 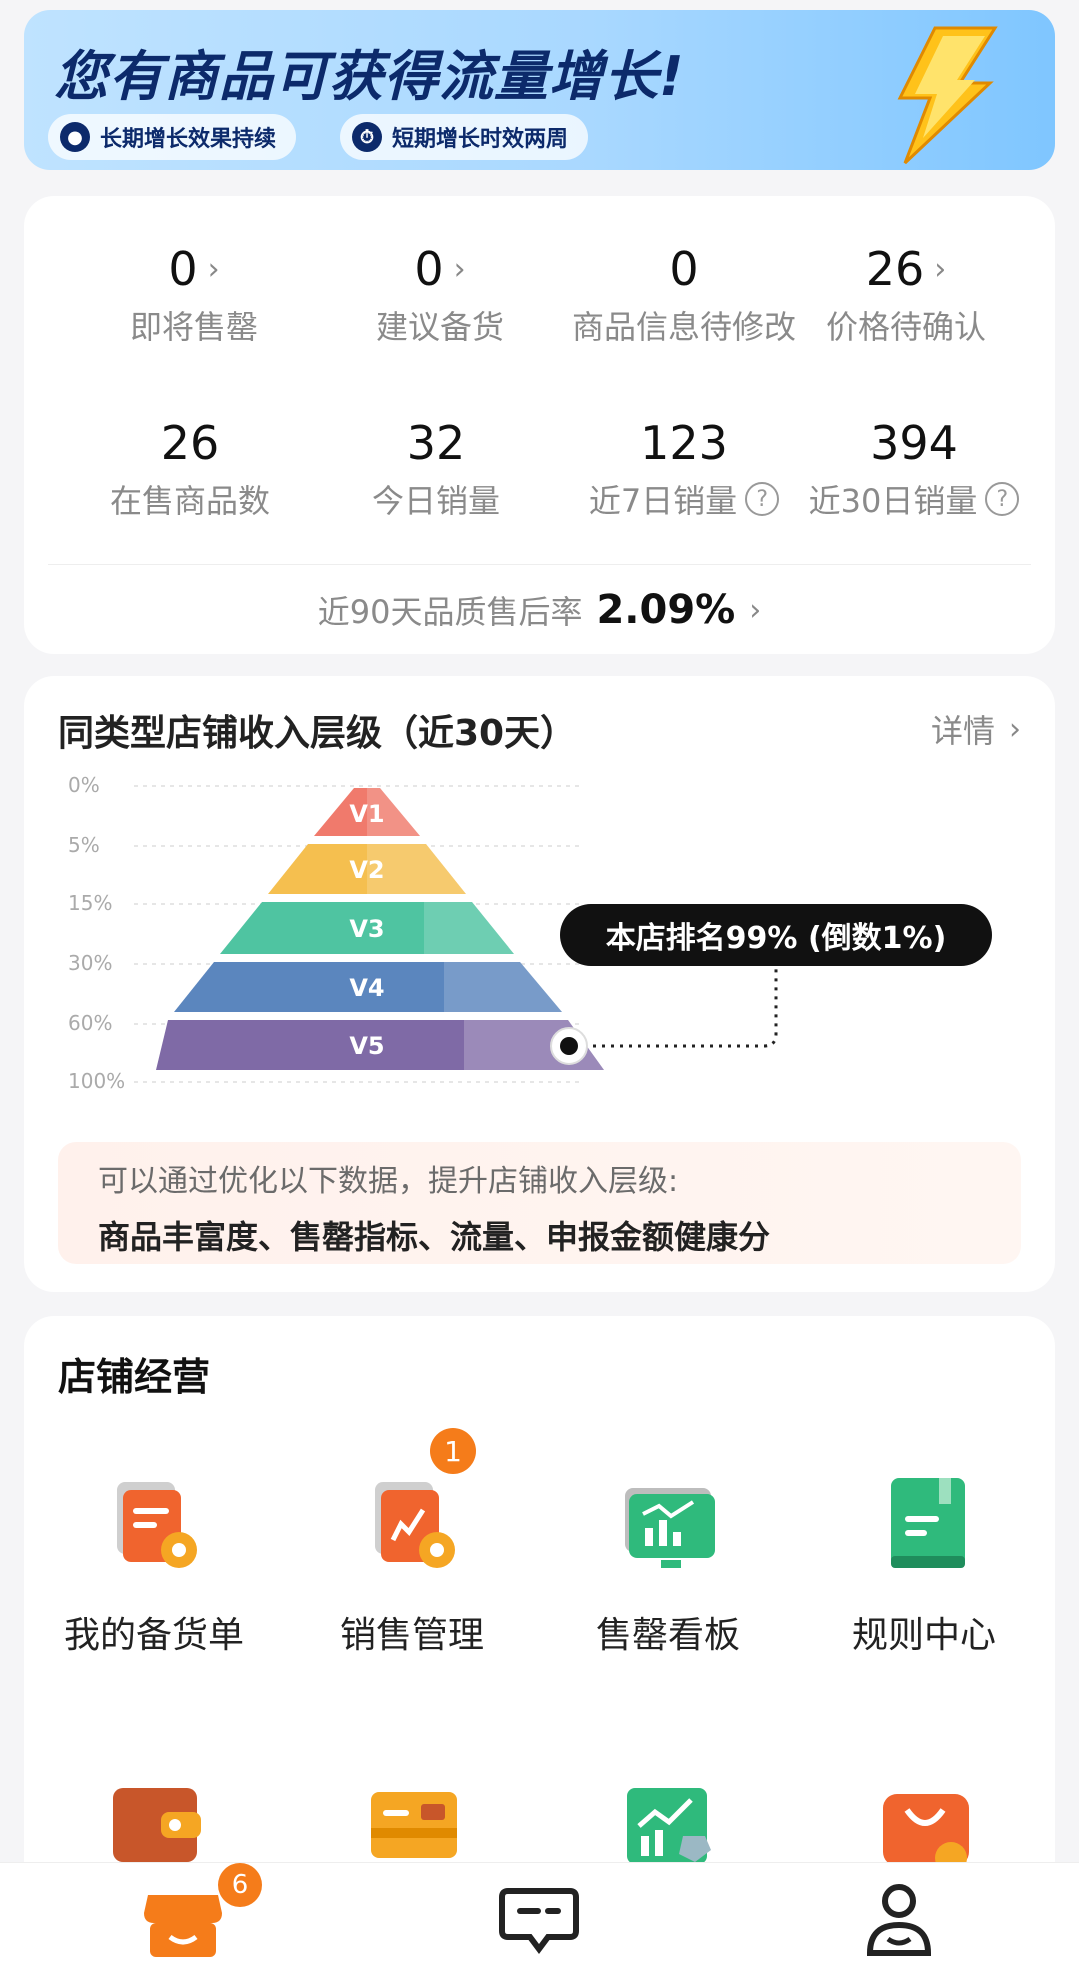 I want to click on hint-metrics: 商品丰富度、售罄指标、流量、申报金额健康分, so click(x=434, y=1237).